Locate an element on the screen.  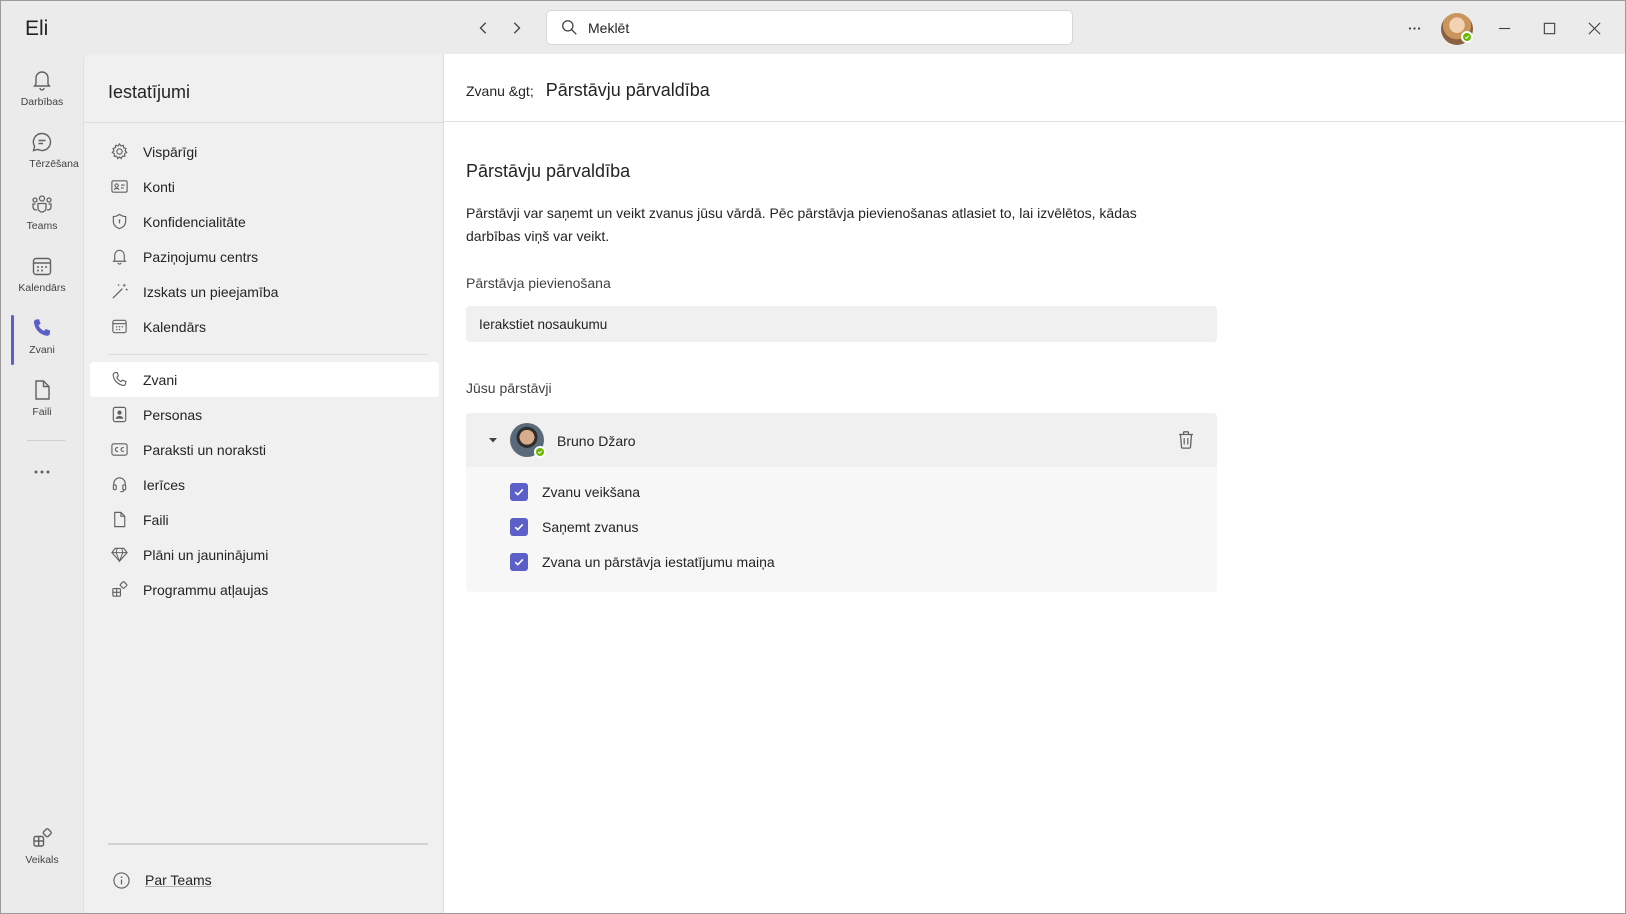
breadcrumb: Zvanu &gt; Pārstāvju pārvaldība is located at coordinates (588, 90).